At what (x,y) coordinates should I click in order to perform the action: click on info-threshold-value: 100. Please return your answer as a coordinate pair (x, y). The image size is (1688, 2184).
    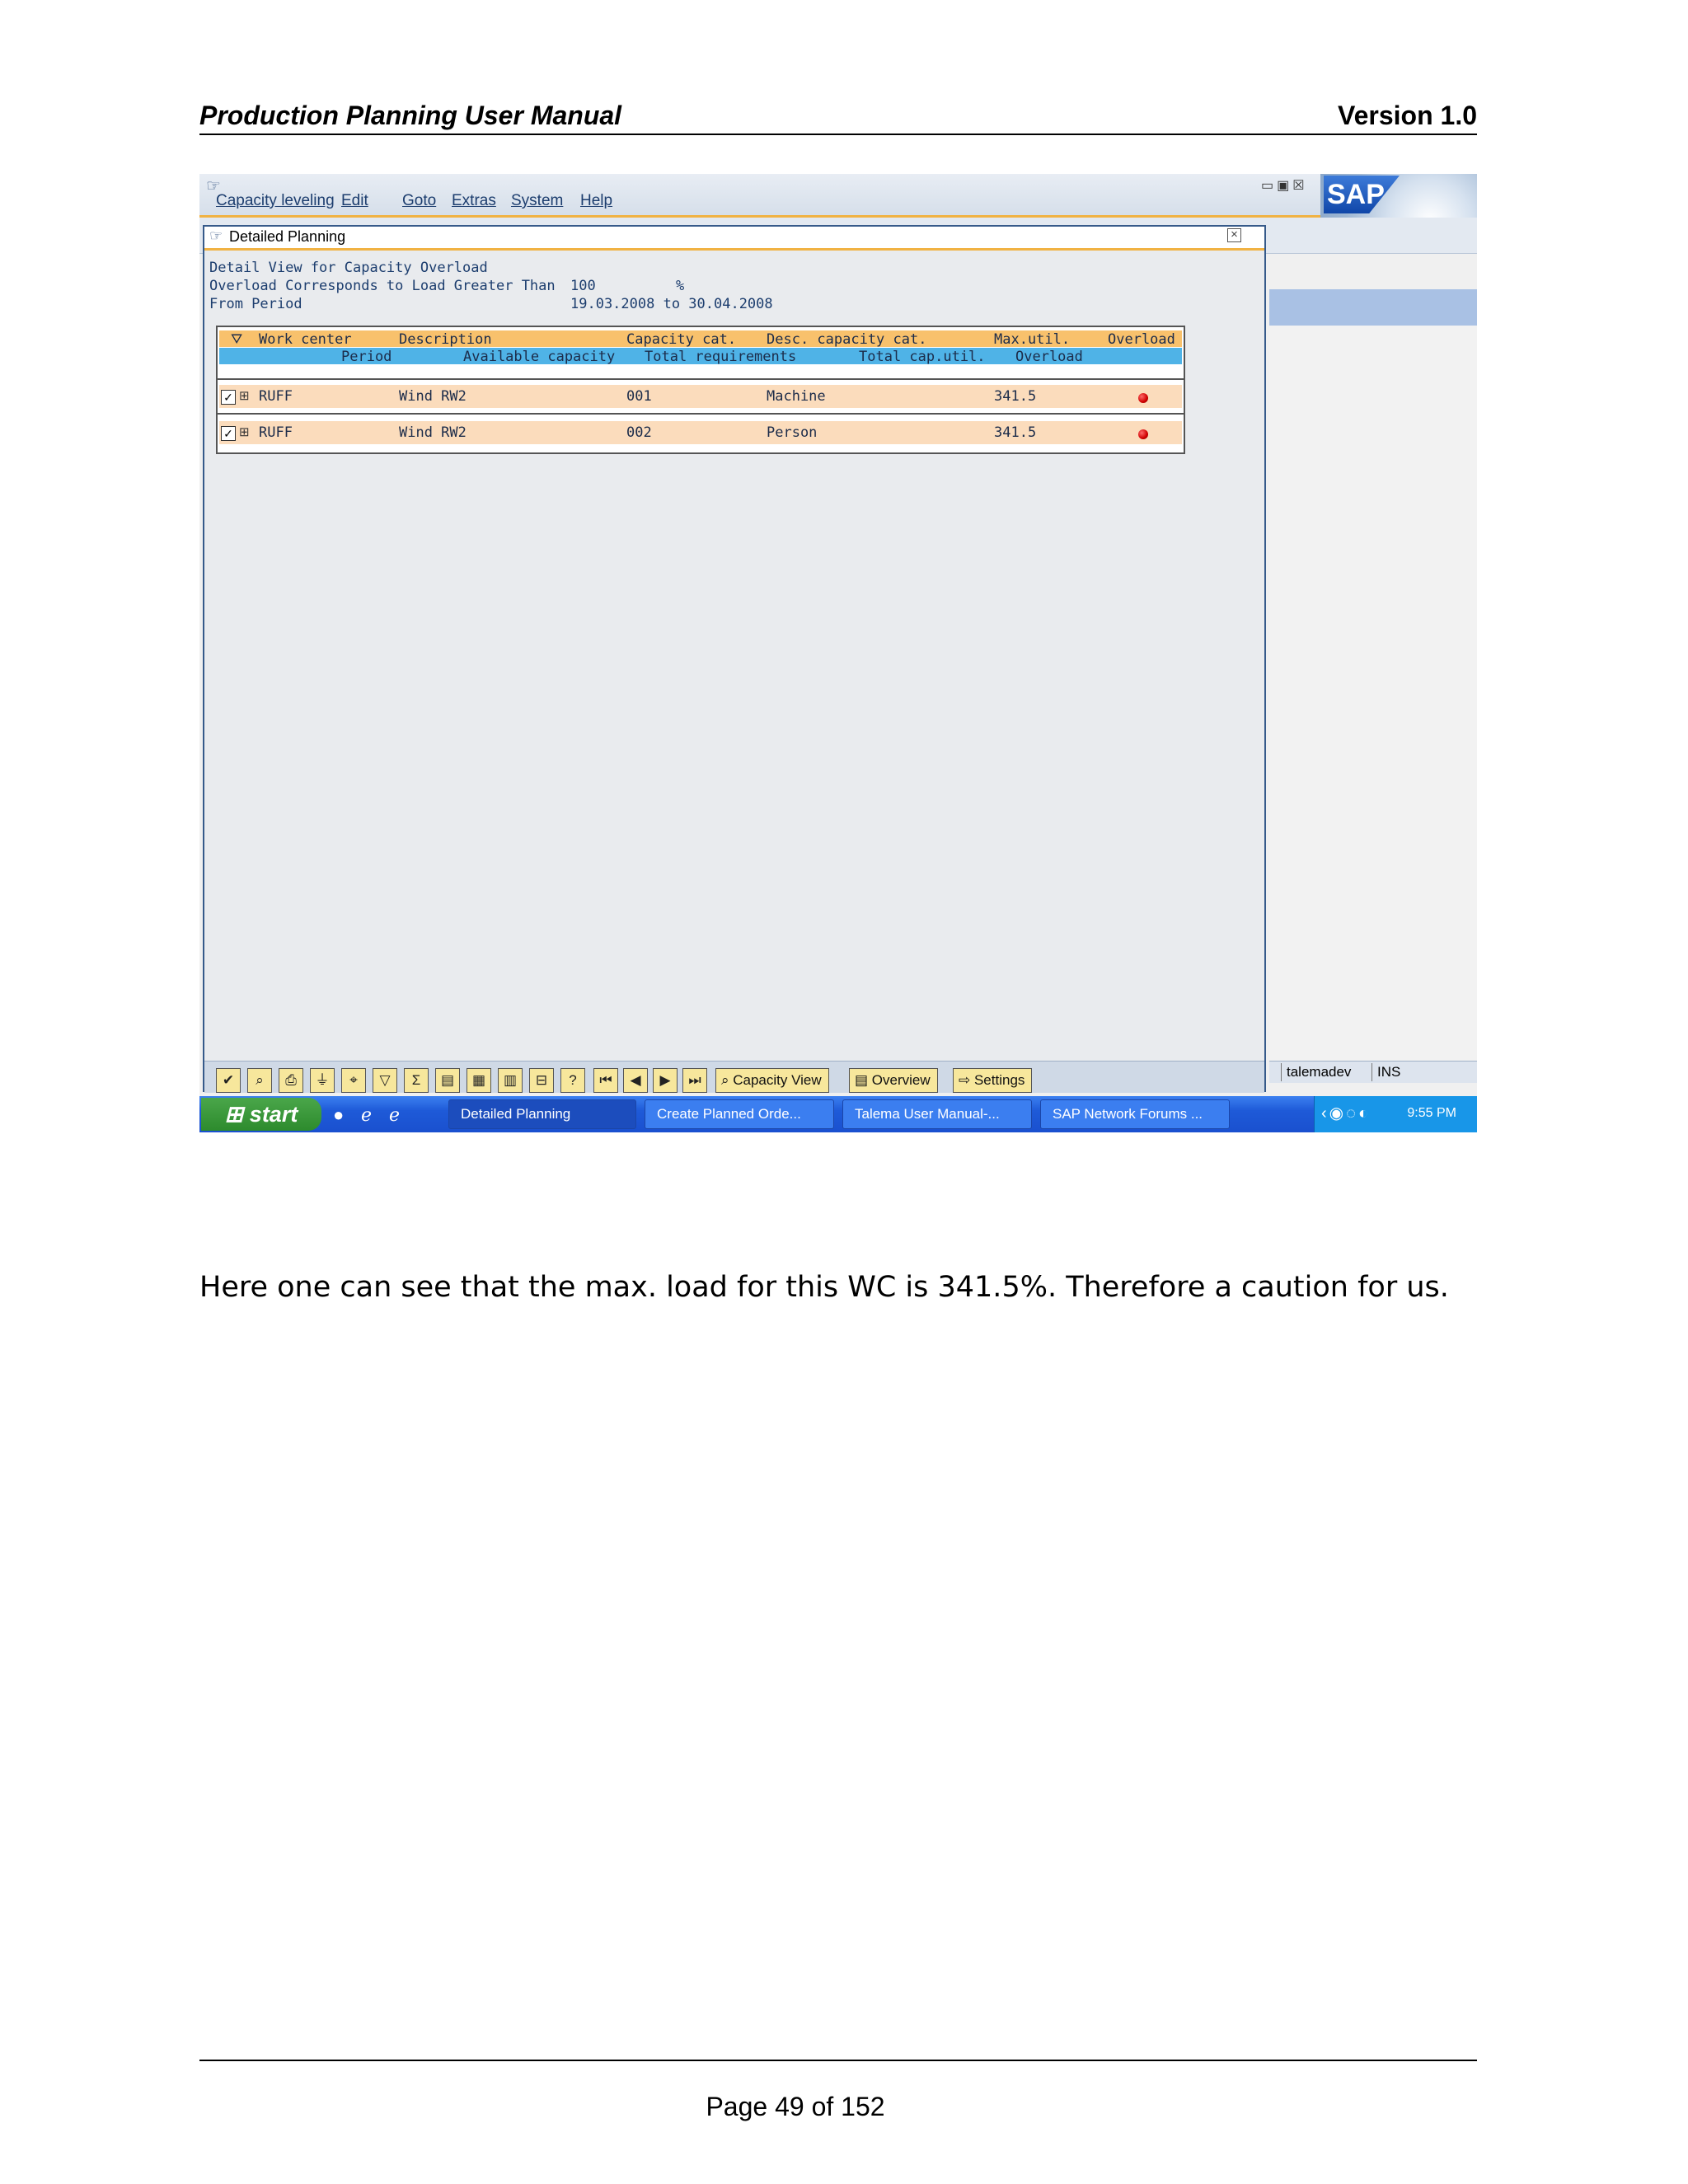
    Looking at the image, I should click on (583, 286).